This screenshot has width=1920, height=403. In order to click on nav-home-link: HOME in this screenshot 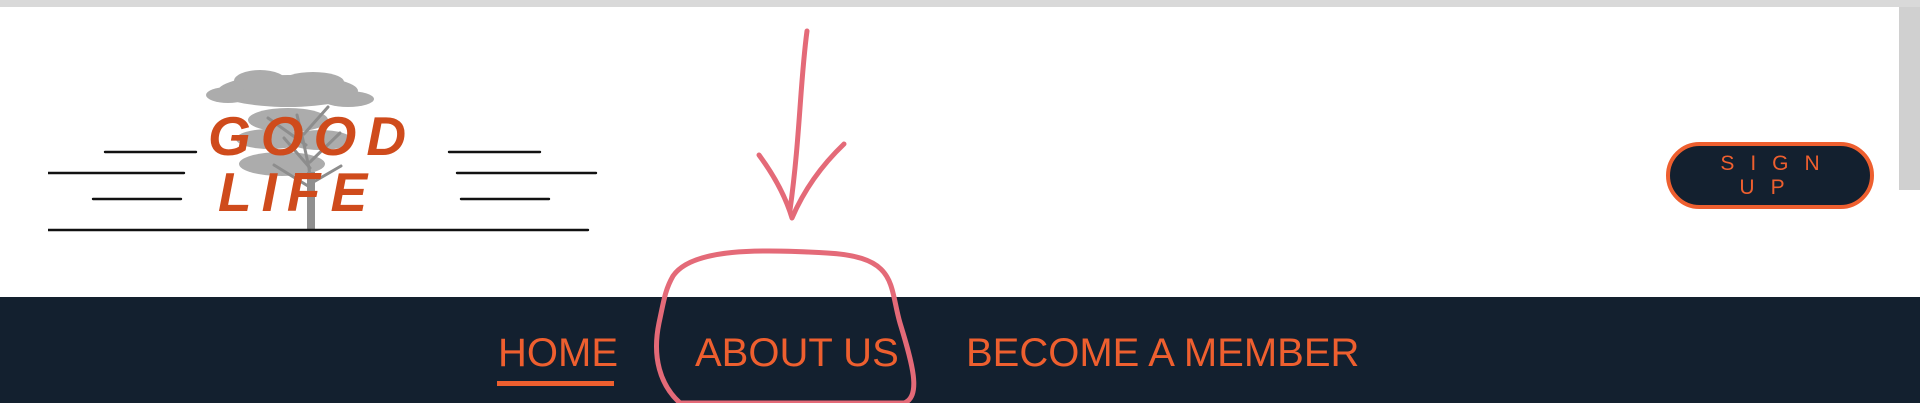, I will do `click(558, 353)`.